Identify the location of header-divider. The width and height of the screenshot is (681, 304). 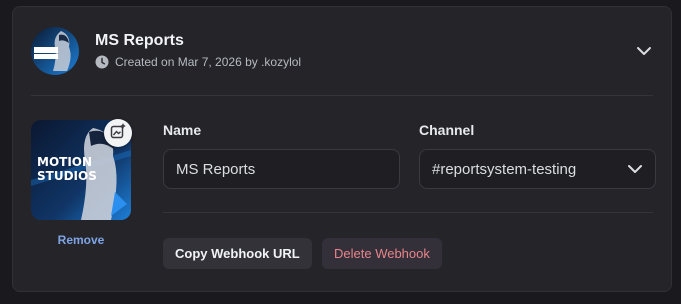
(342, 95).